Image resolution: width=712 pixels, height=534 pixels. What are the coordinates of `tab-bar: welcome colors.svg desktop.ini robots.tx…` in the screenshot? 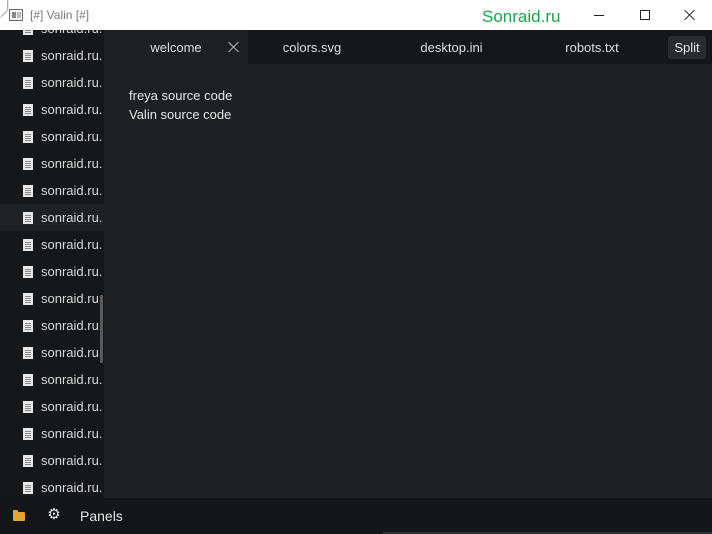 It's located at (408, 47).